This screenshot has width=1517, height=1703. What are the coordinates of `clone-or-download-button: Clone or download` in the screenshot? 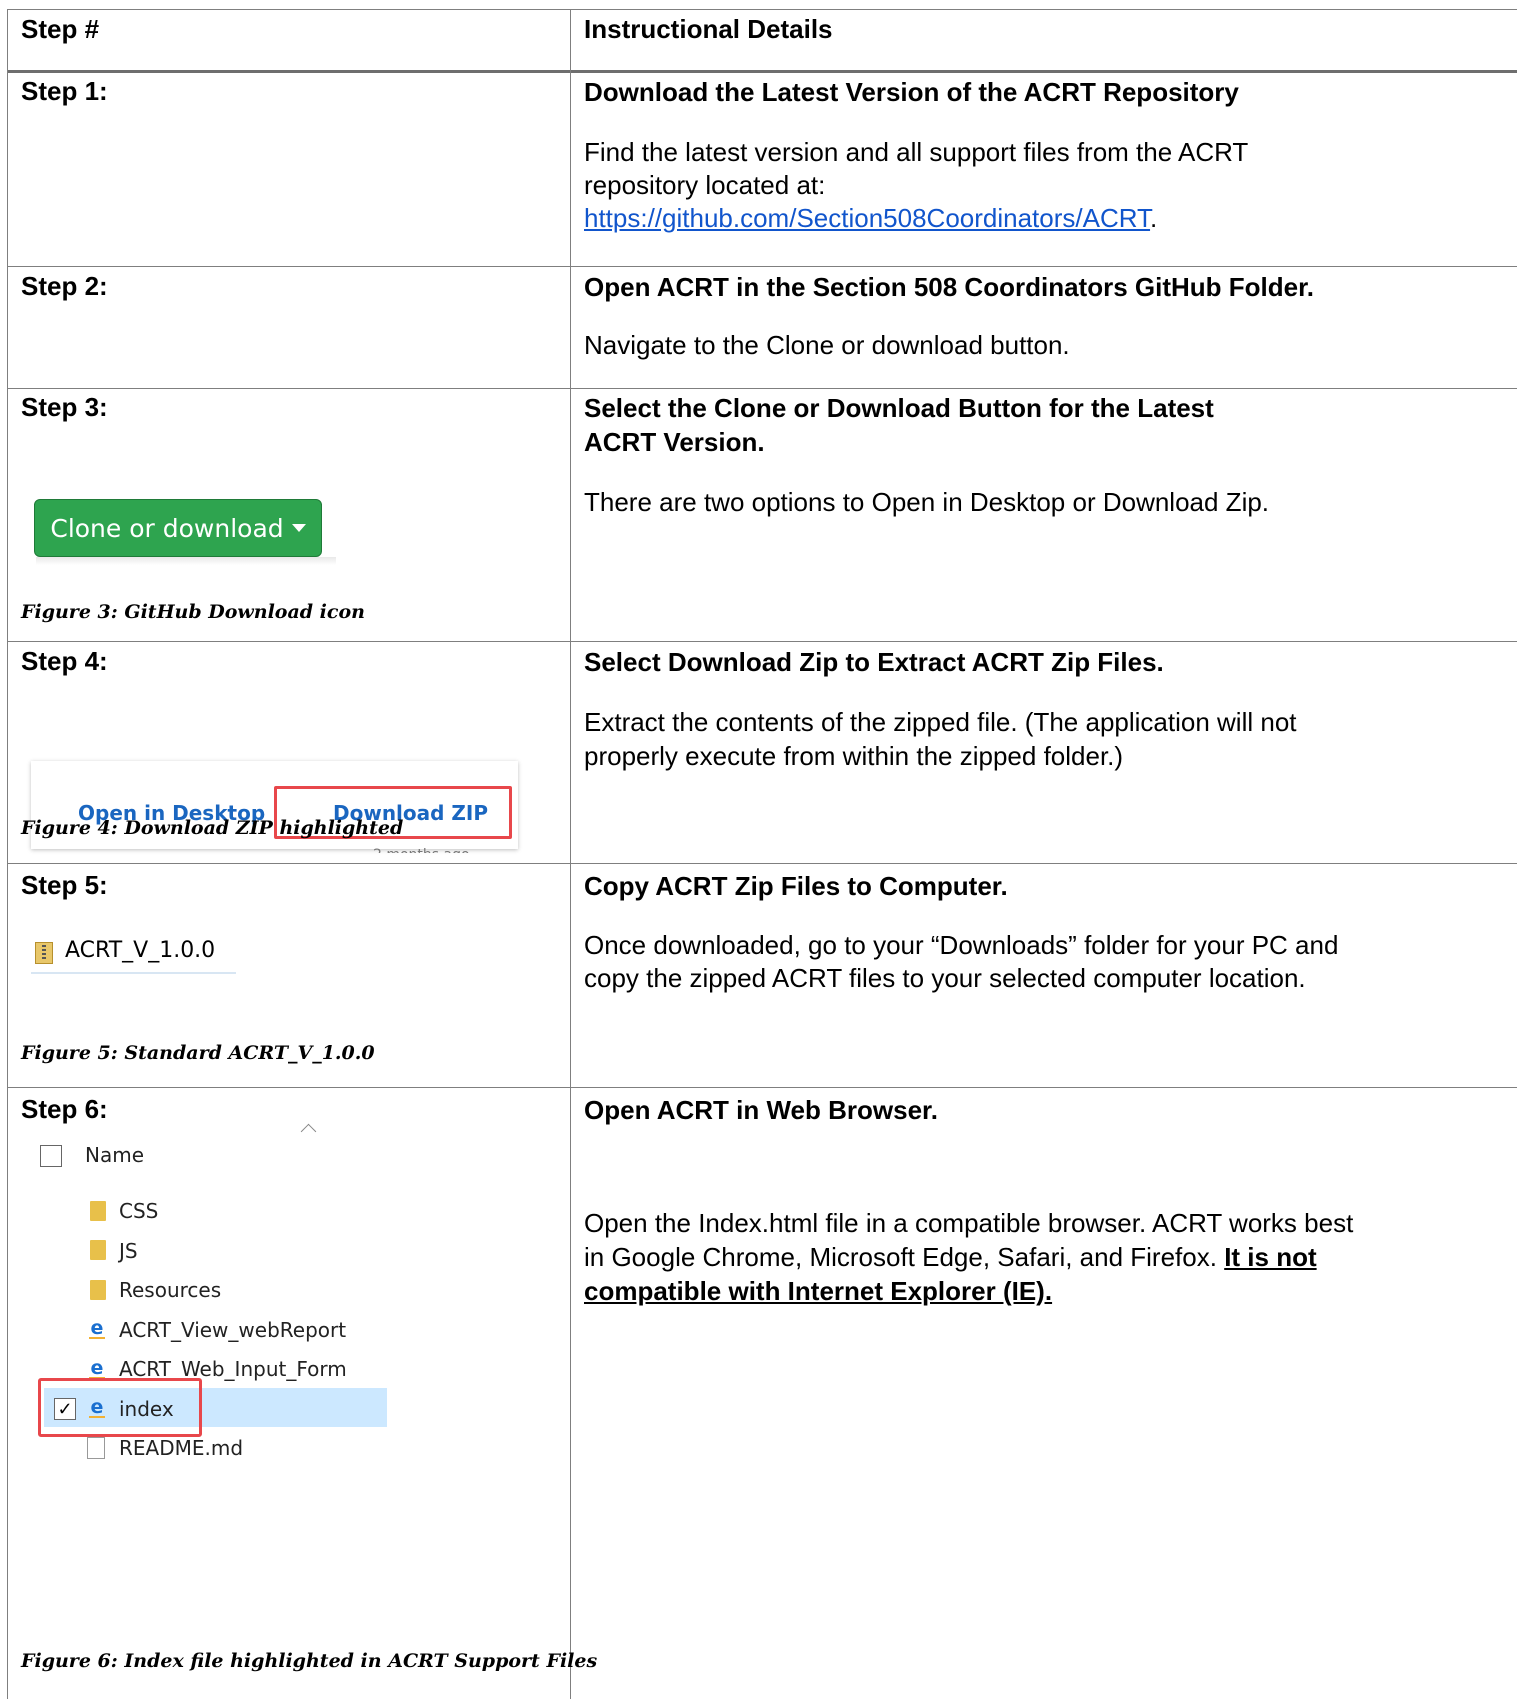 It's located at (178, 528).